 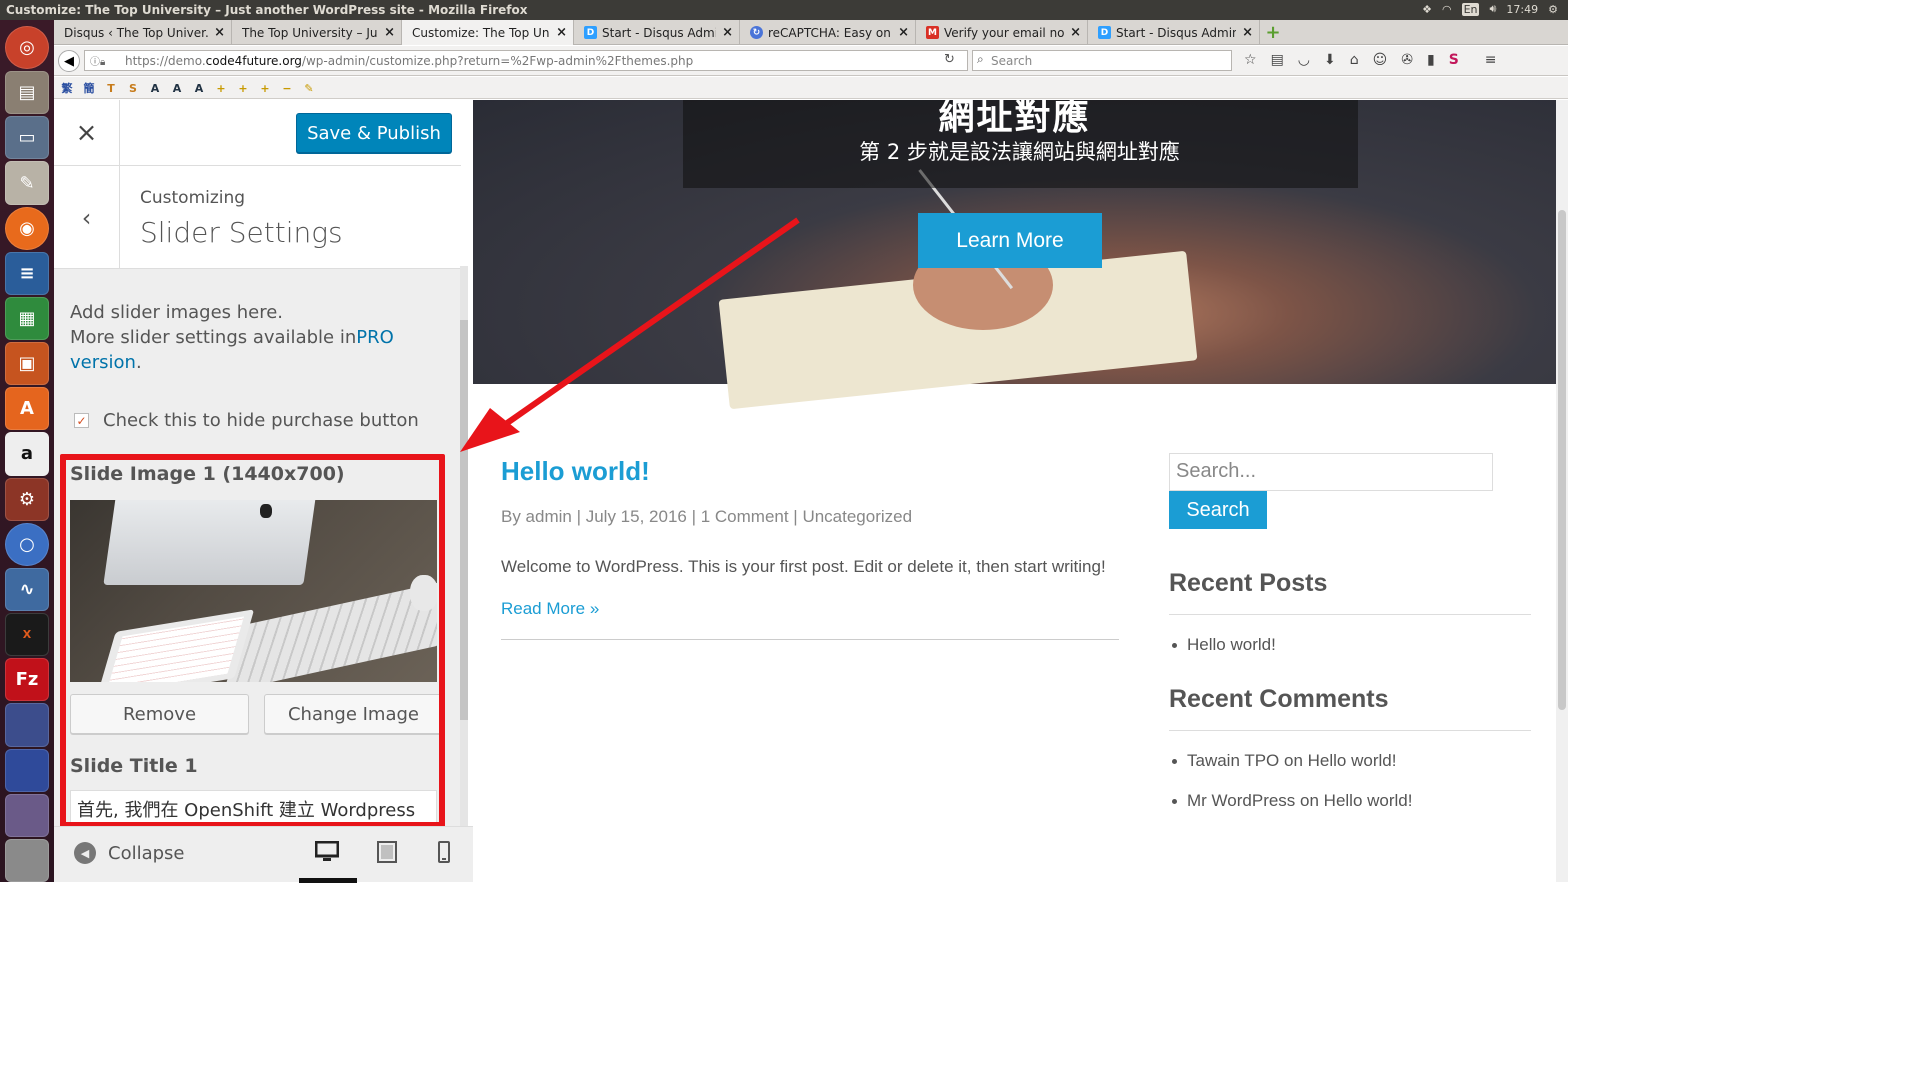 I want to click on firefox-icon: ◉, so click(x=27, y=228).